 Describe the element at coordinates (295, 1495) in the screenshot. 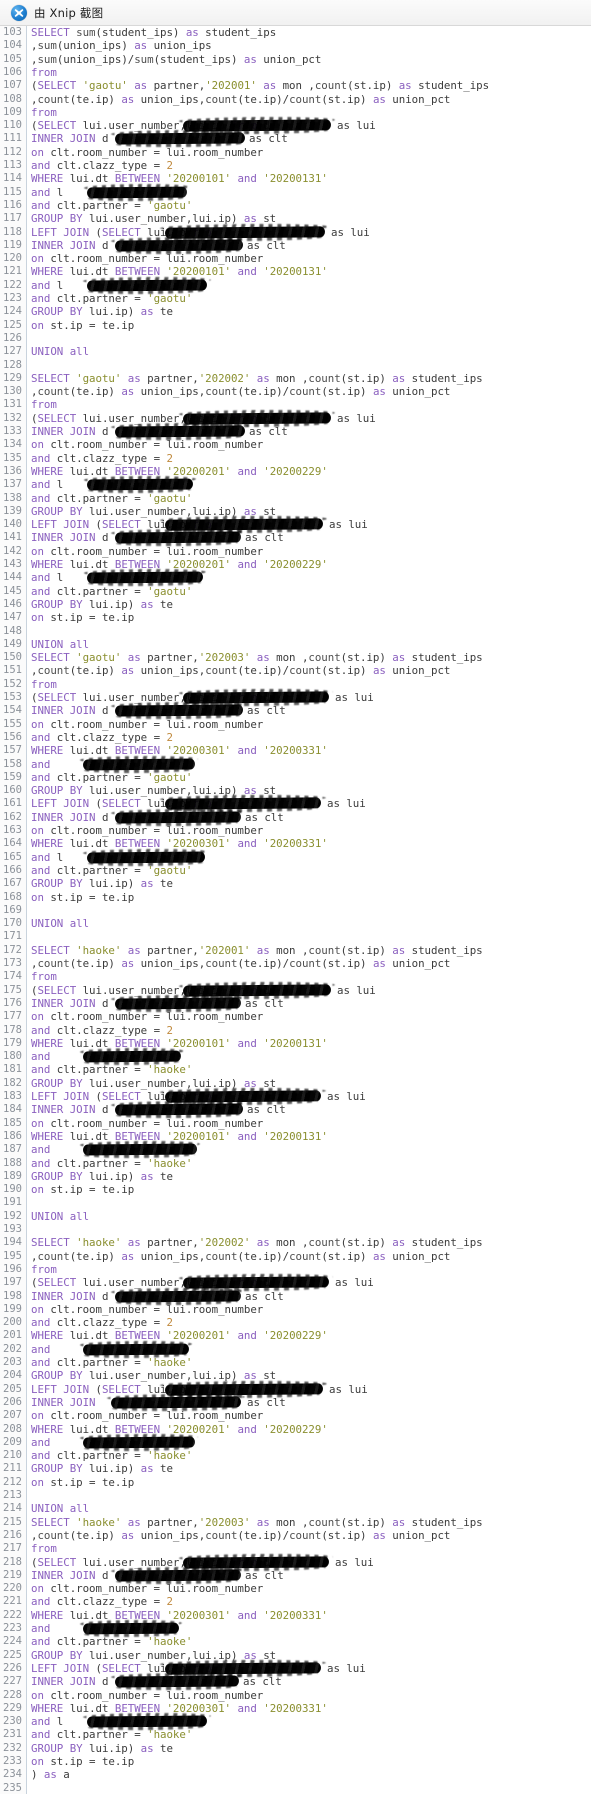

I see `code-line: 213` at that location.